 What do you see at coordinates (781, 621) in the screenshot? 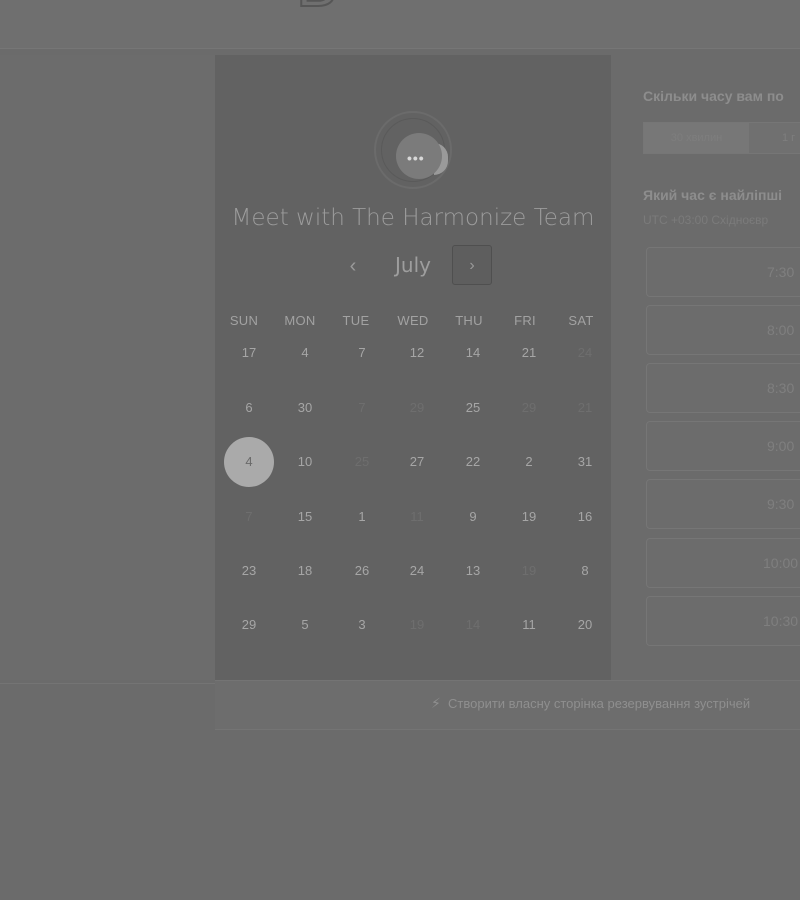
I see `time-slot-label: 10:30` at bounding box center [781, 621].